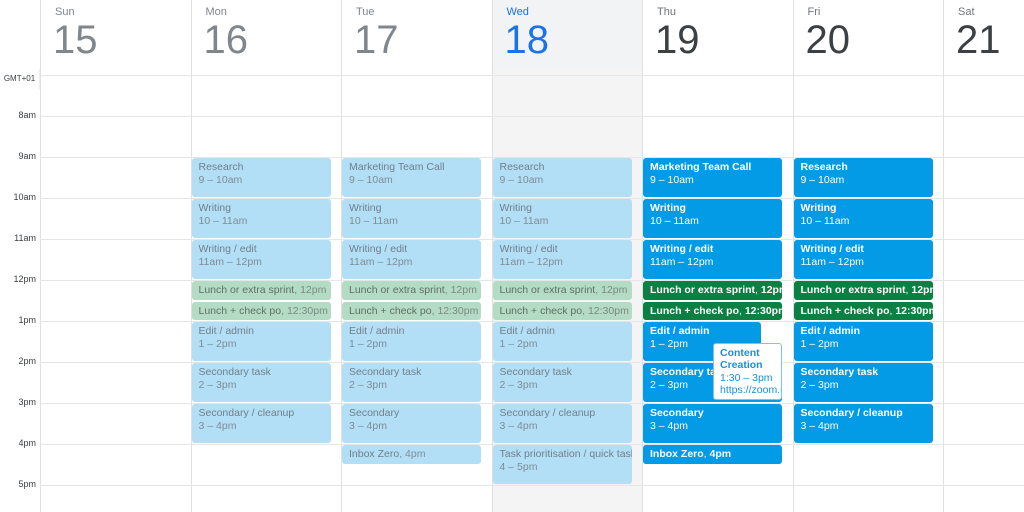 This screenshot has height=512, width=1024. What do you see at coordinates (518, 466) in the screenshot?
I see `event-time: 4 – 5pm` at bounding box center [518, 466].